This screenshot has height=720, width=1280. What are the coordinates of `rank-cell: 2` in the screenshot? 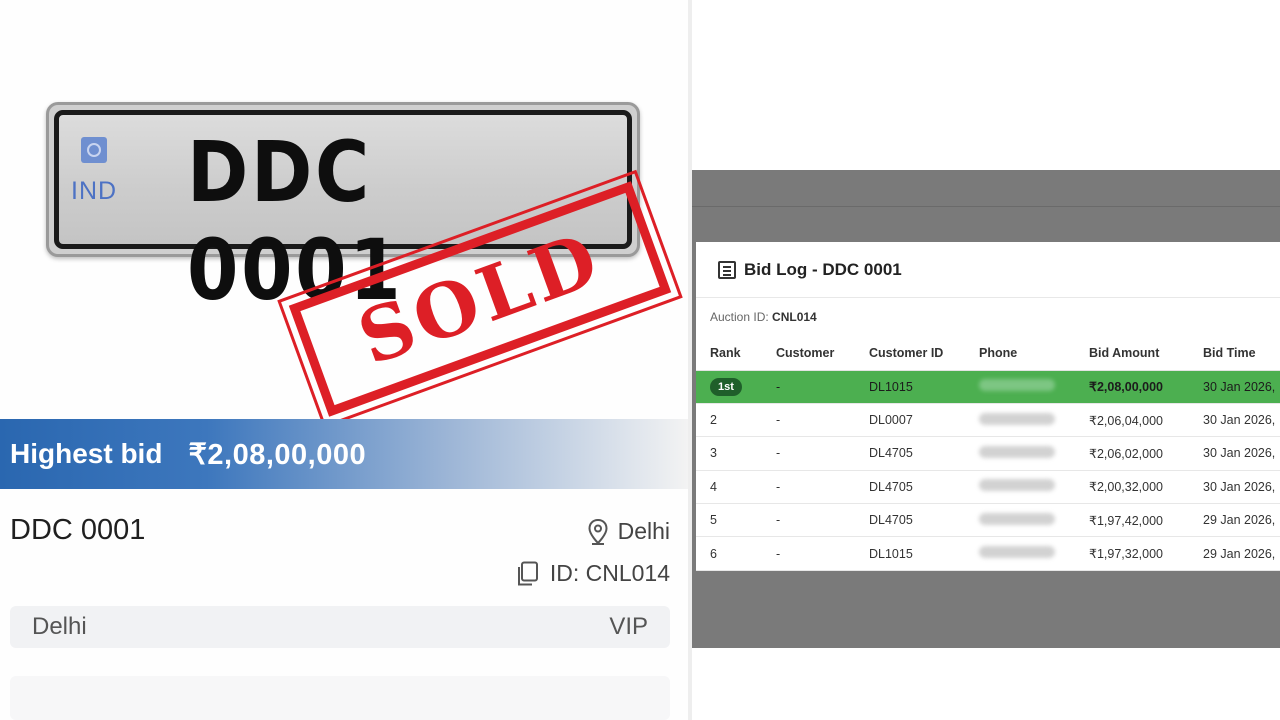 It's located at (736, 420).